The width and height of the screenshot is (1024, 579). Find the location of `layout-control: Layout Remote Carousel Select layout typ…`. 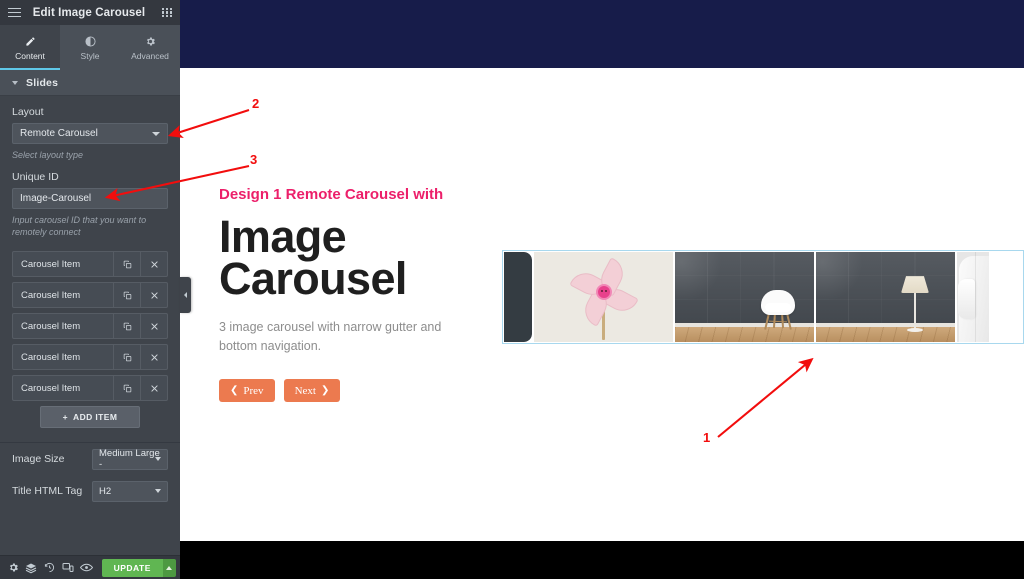

layout-control: Layout Remote Carousel Select layout typ… is located at coordinates (90, 133).